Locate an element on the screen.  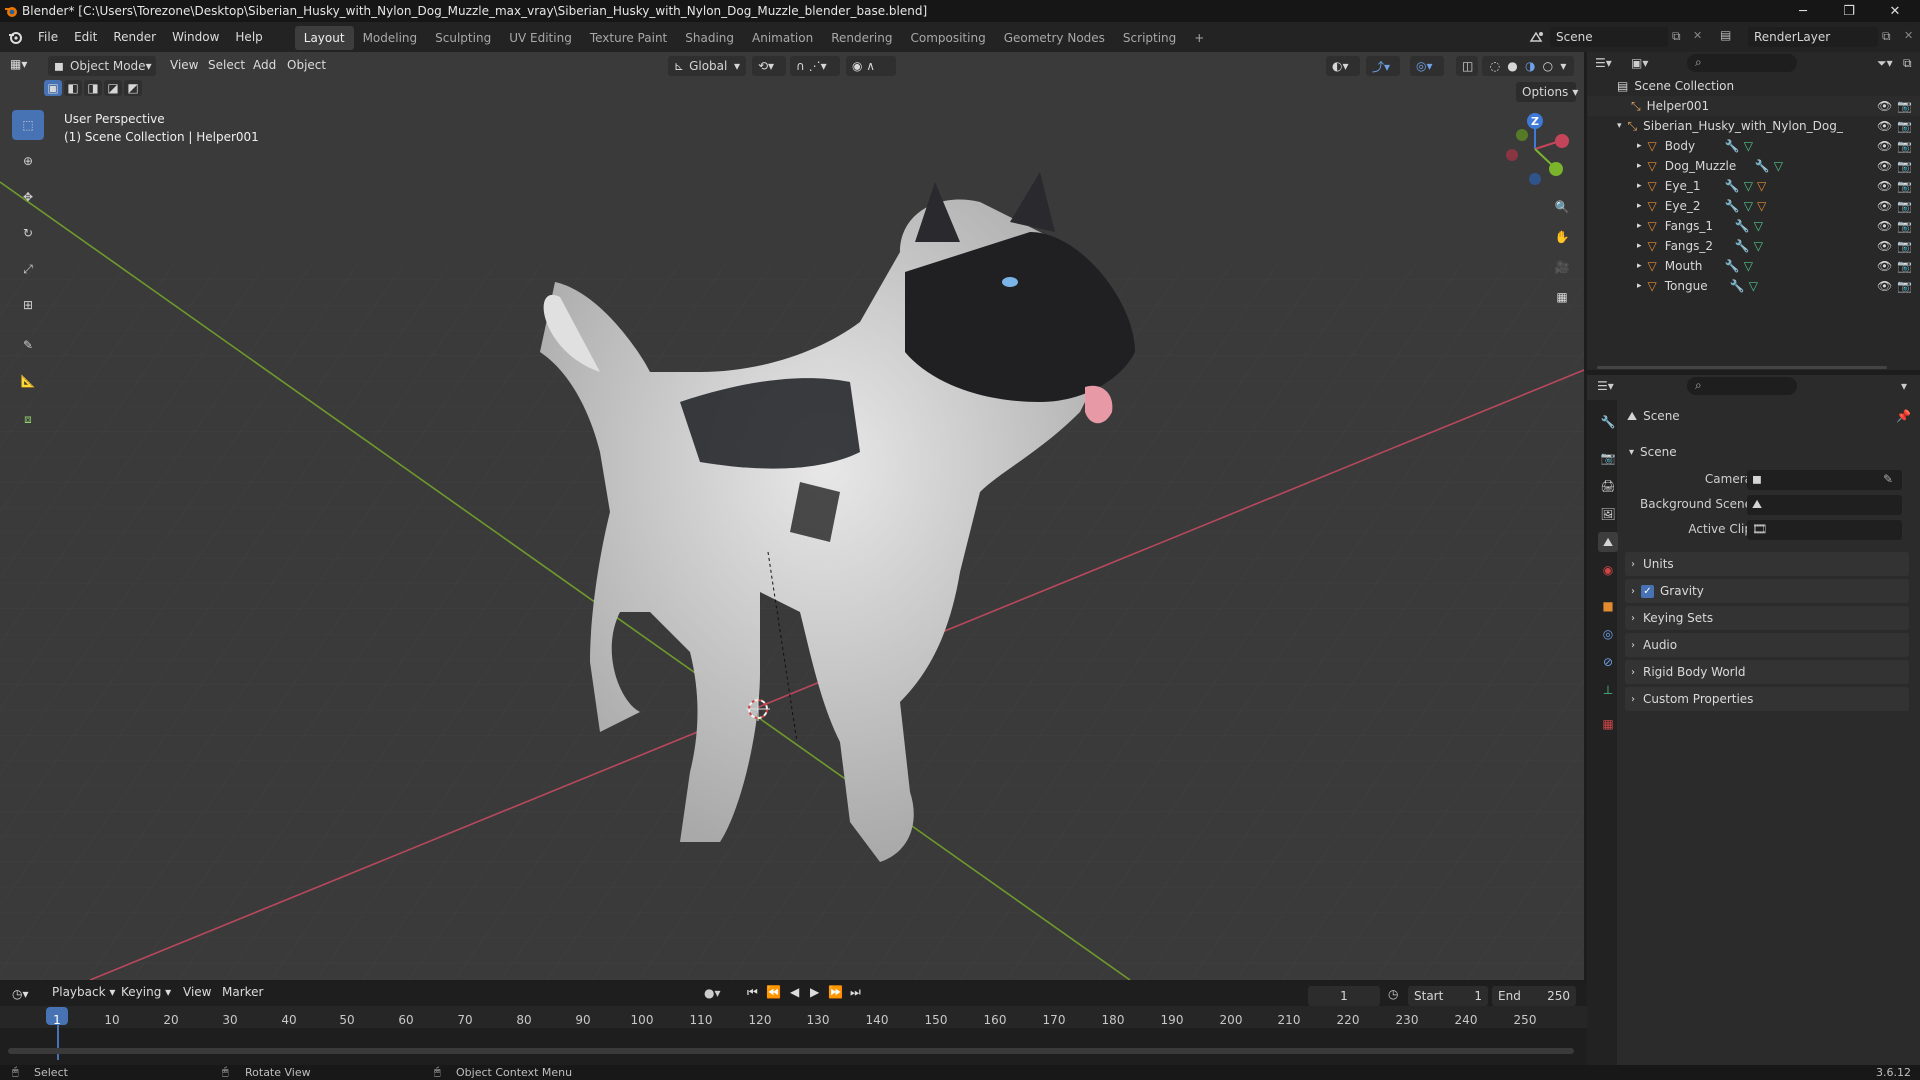
menu-help: Help is located at coordinates (248, 37).